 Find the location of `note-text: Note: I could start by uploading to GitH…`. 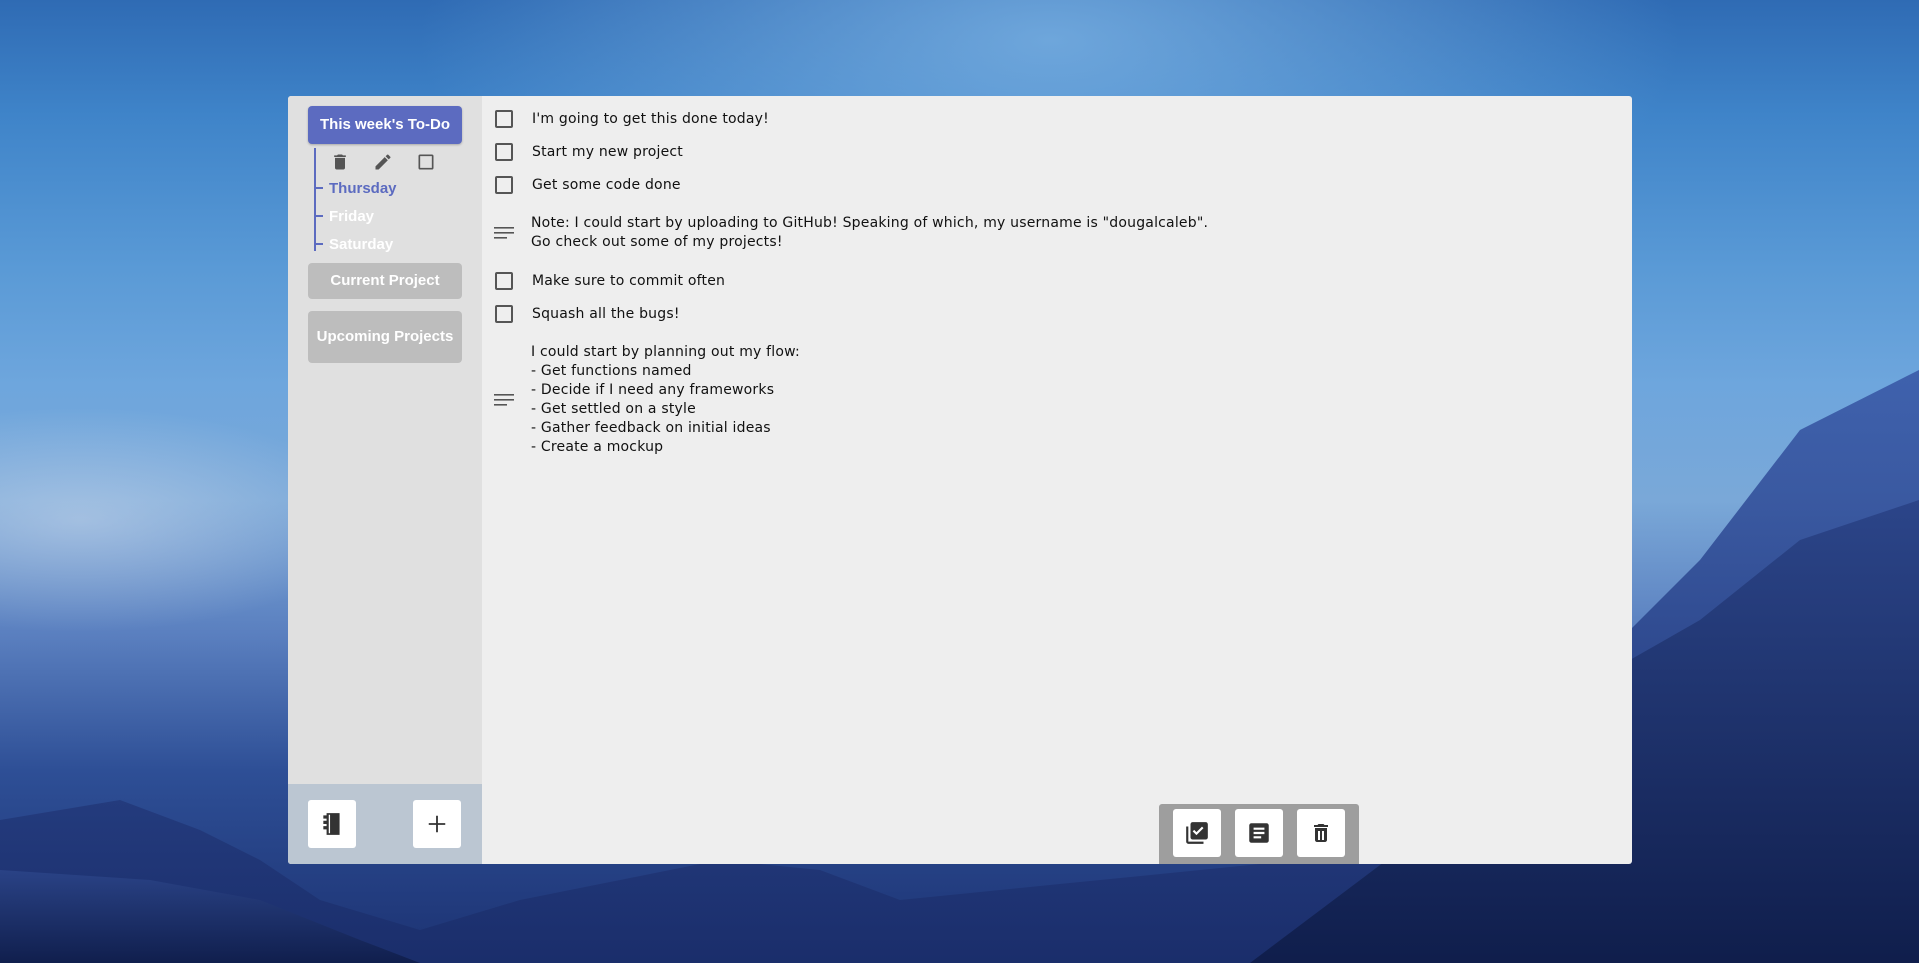

note-text: Note: I could start by uploading to GitH… is located at coordinates (869, 233).